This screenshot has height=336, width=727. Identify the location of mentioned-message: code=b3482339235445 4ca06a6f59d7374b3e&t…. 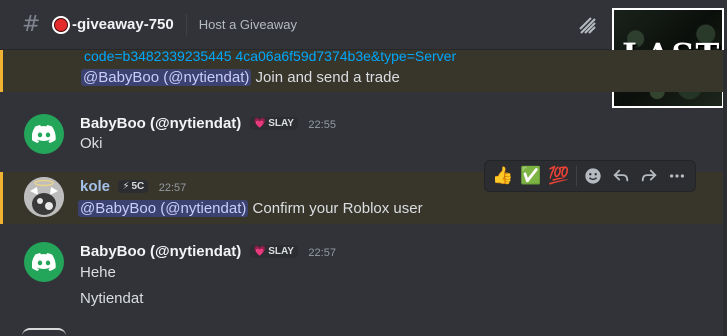
(363, 70).